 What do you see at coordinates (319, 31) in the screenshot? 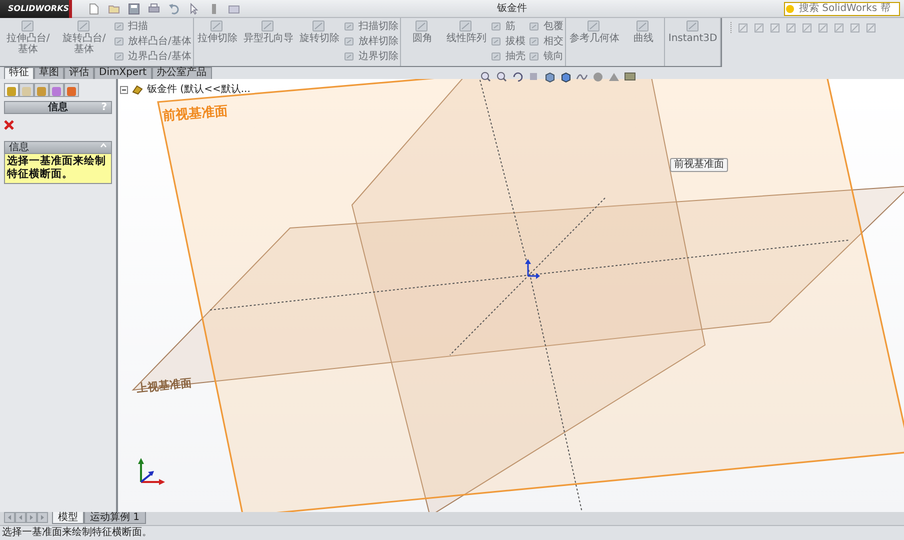
I see `ribbon-button: 旋转切除` at bounding box center [319, 31].